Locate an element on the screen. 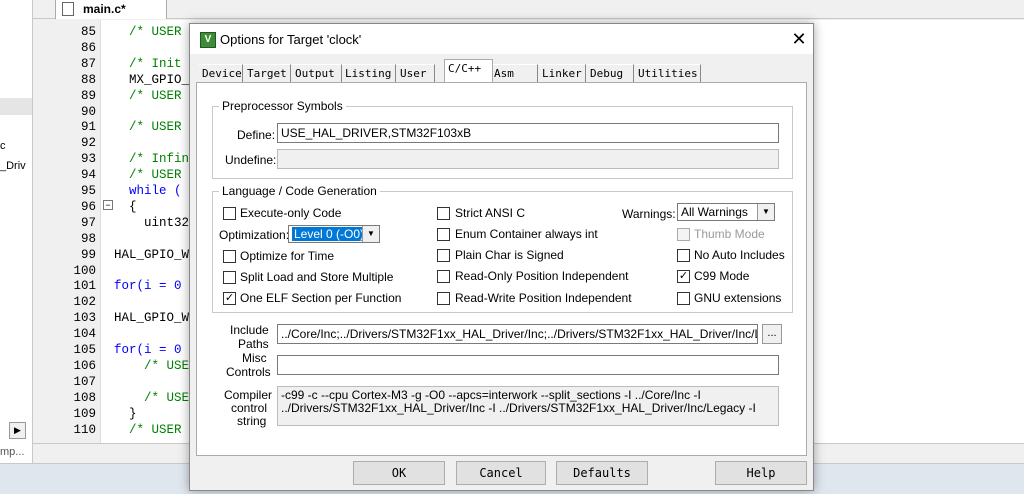 The image size is (1024, 494). split-load-checkbox is located at coordinates (229, 277).